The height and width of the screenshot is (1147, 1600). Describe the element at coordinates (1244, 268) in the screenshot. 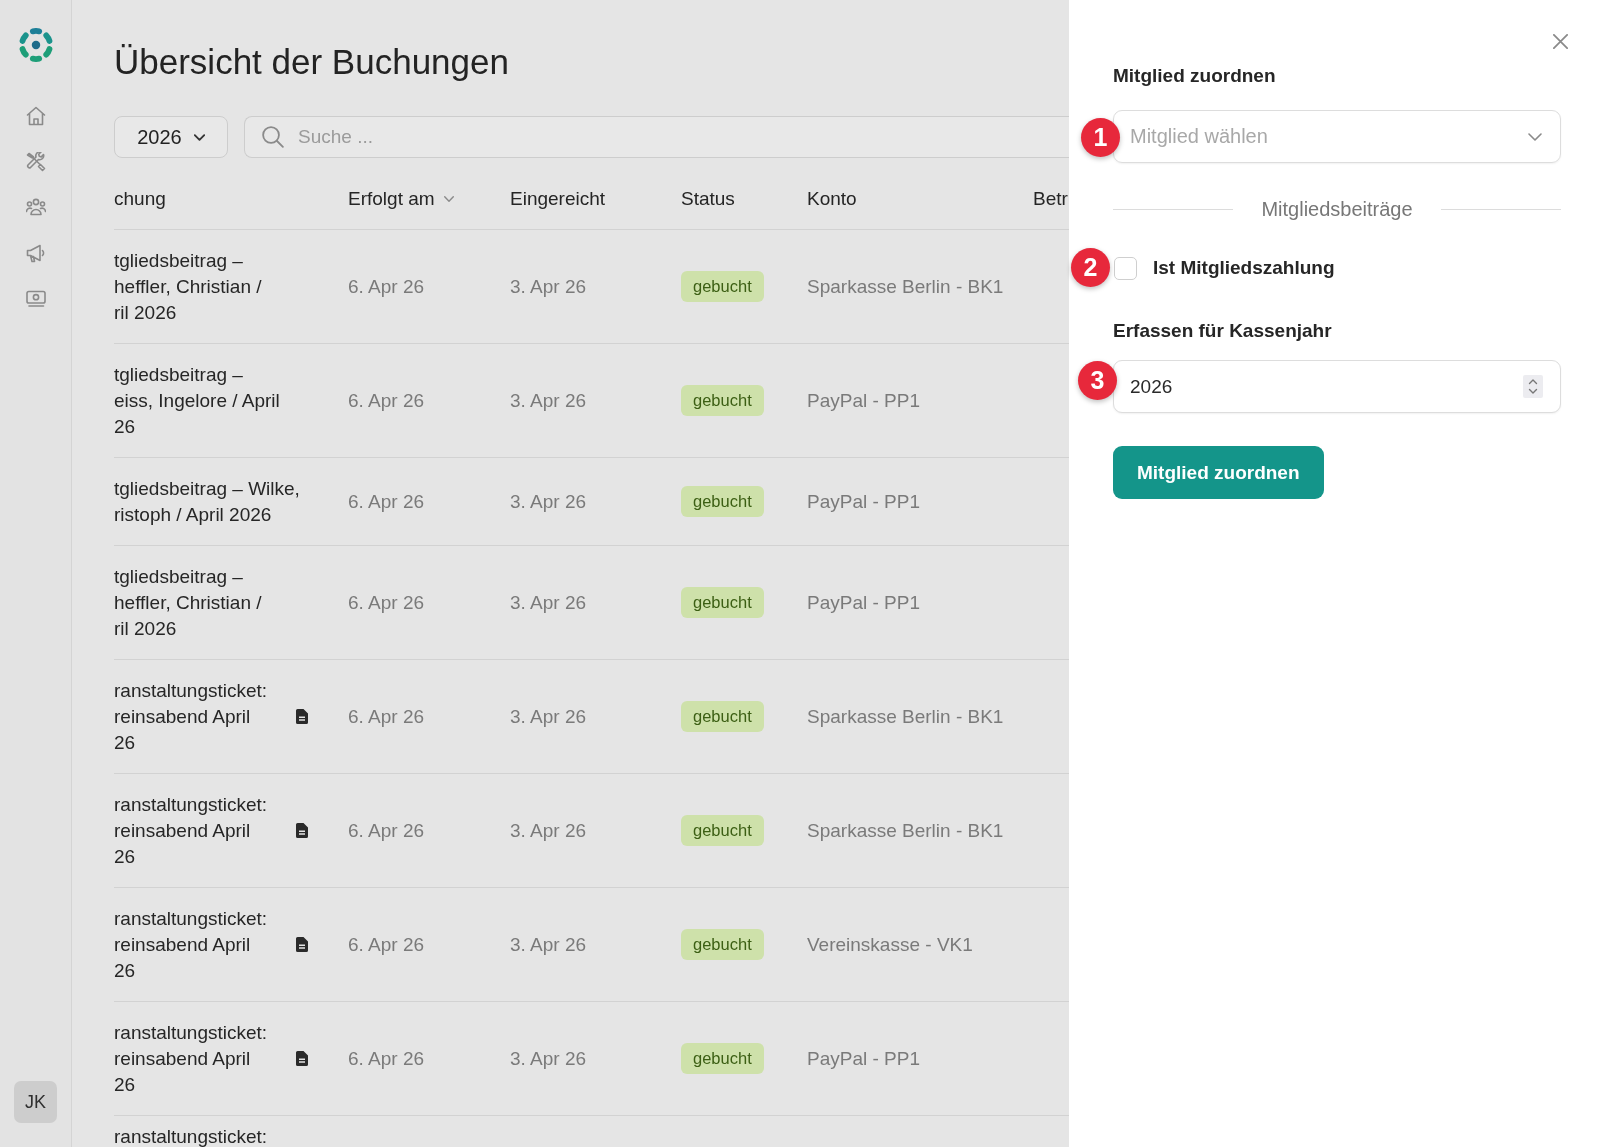

I see `checkbox-label: Ist Mitgliedszahlung` at that location.